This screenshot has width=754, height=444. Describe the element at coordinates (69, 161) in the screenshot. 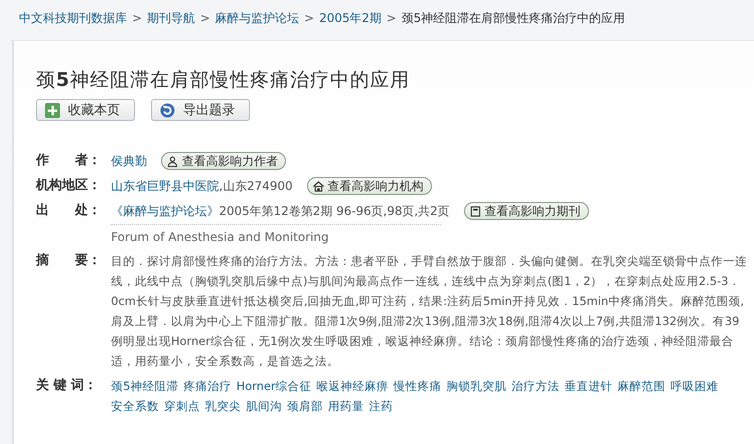

I see `field-label: 作 者：` at that location.